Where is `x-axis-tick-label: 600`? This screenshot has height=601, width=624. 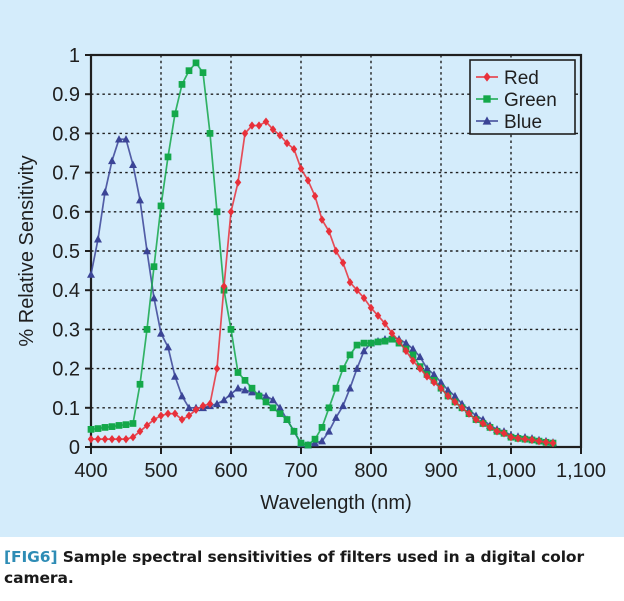
x-axis-tick-label: 600 is located at coordinates (230, 471).